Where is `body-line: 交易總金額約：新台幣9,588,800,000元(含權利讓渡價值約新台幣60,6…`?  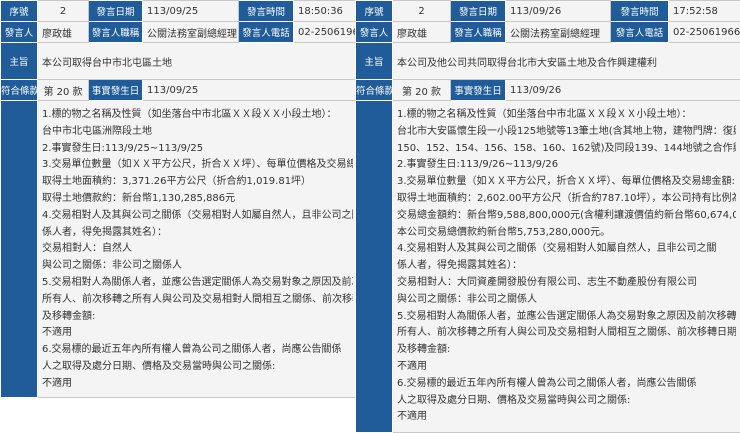
body-line: 交易總金額約：新台幣9,588,800,000元(含權利讓渡價值約新台幣60,6… is located at coordinates (566, 215).